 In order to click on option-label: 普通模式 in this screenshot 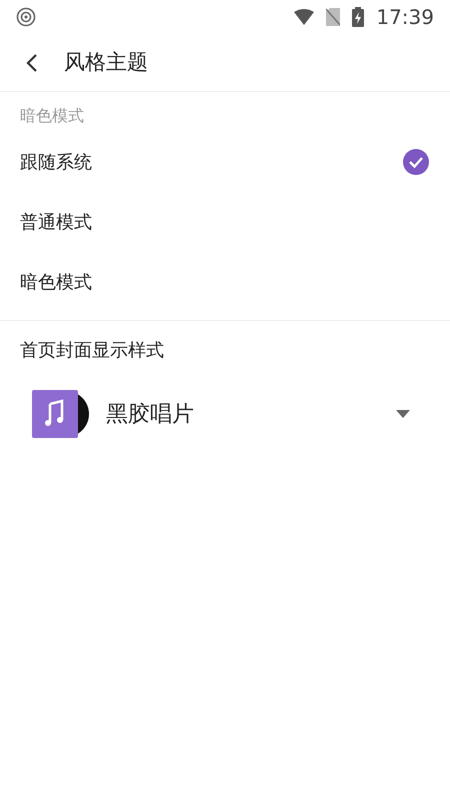, I will do `click(56, 222)`.